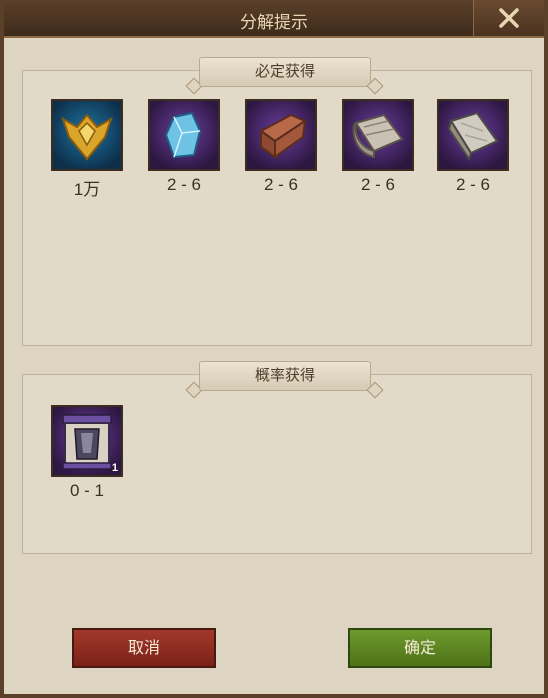 This screenshot has height=698, width=548. What do you see at coordinates (283, 136) in the screenshot?
I see `leather-roll-icon` at bounding box center [283, 136].